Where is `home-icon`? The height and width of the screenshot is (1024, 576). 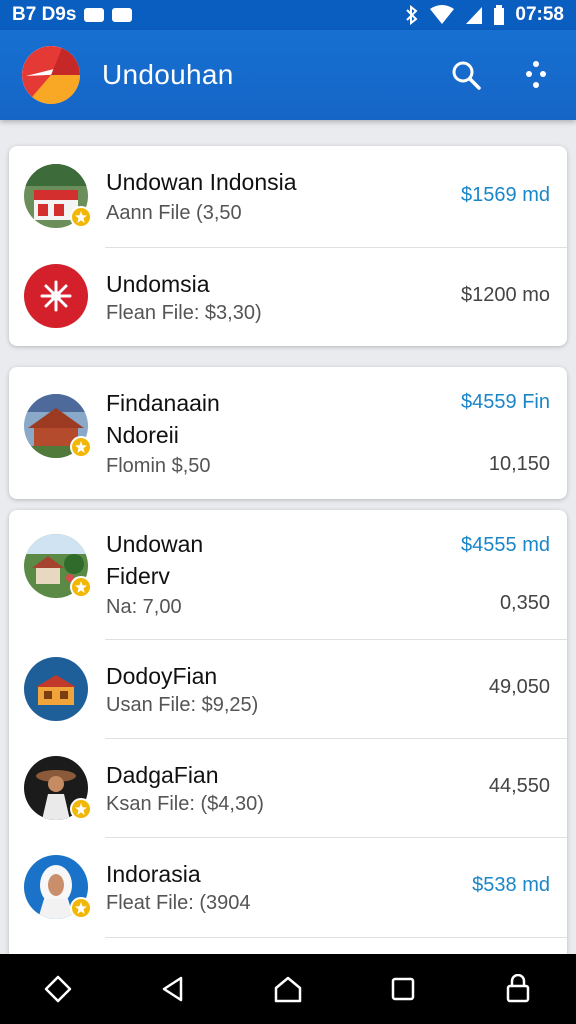 home-icon is located at coordinates (288, 989).